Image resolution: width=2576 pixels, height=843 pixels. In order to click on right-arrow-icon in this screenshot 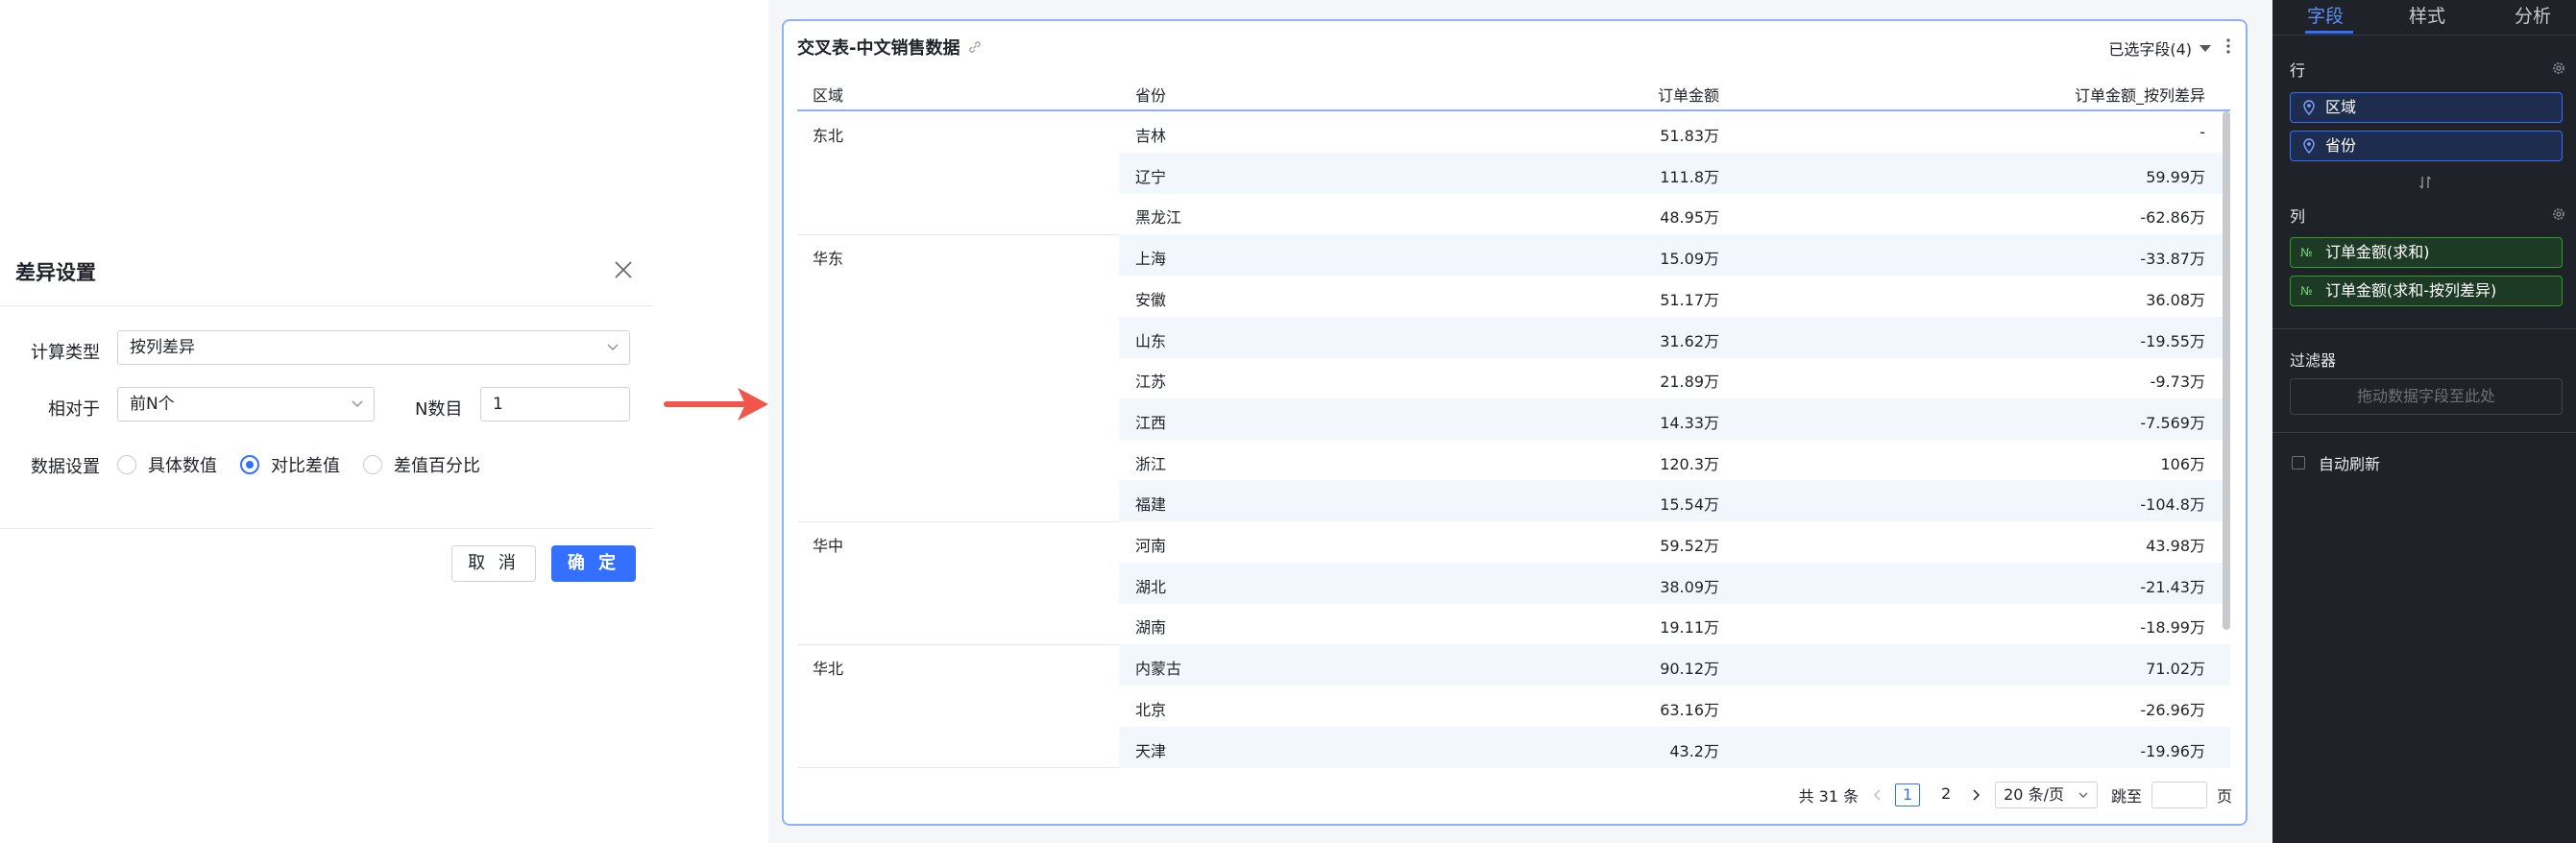, I will do `click(716, 404)`.